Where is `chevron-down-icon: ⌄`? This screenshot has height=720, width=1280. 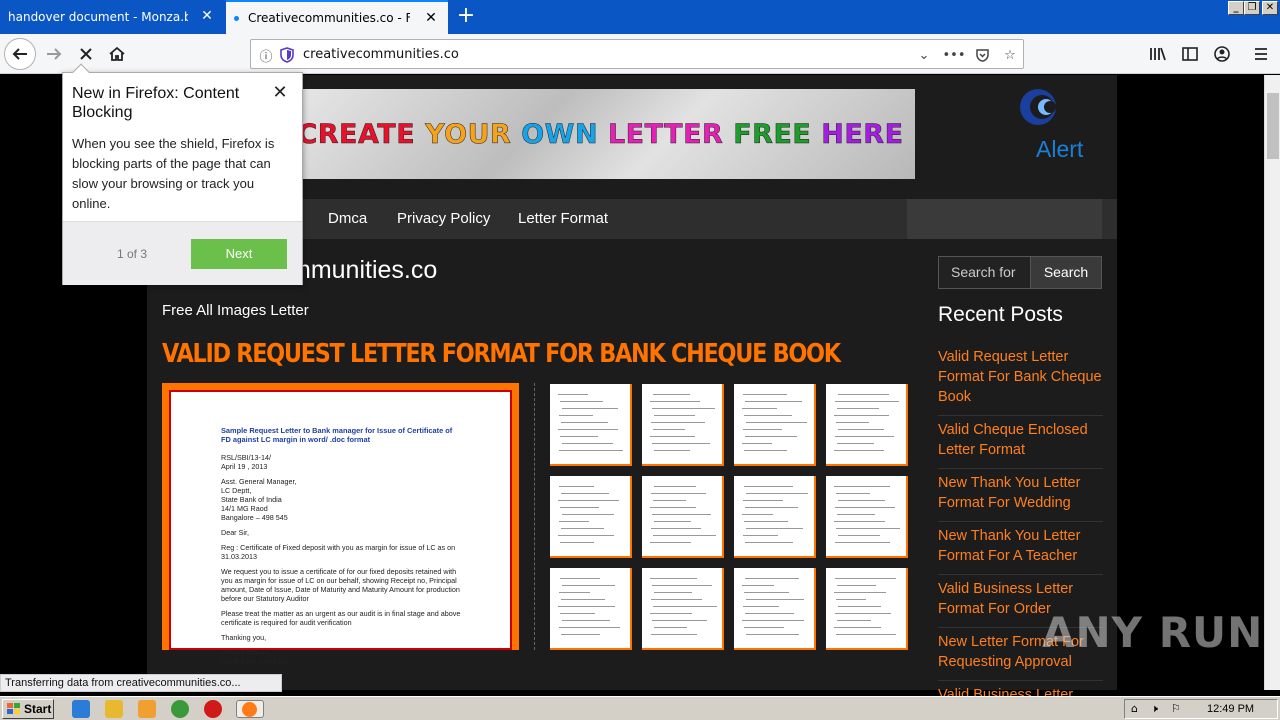
chevron-down-icon: ⌄ is located at coordinates (924, 55).